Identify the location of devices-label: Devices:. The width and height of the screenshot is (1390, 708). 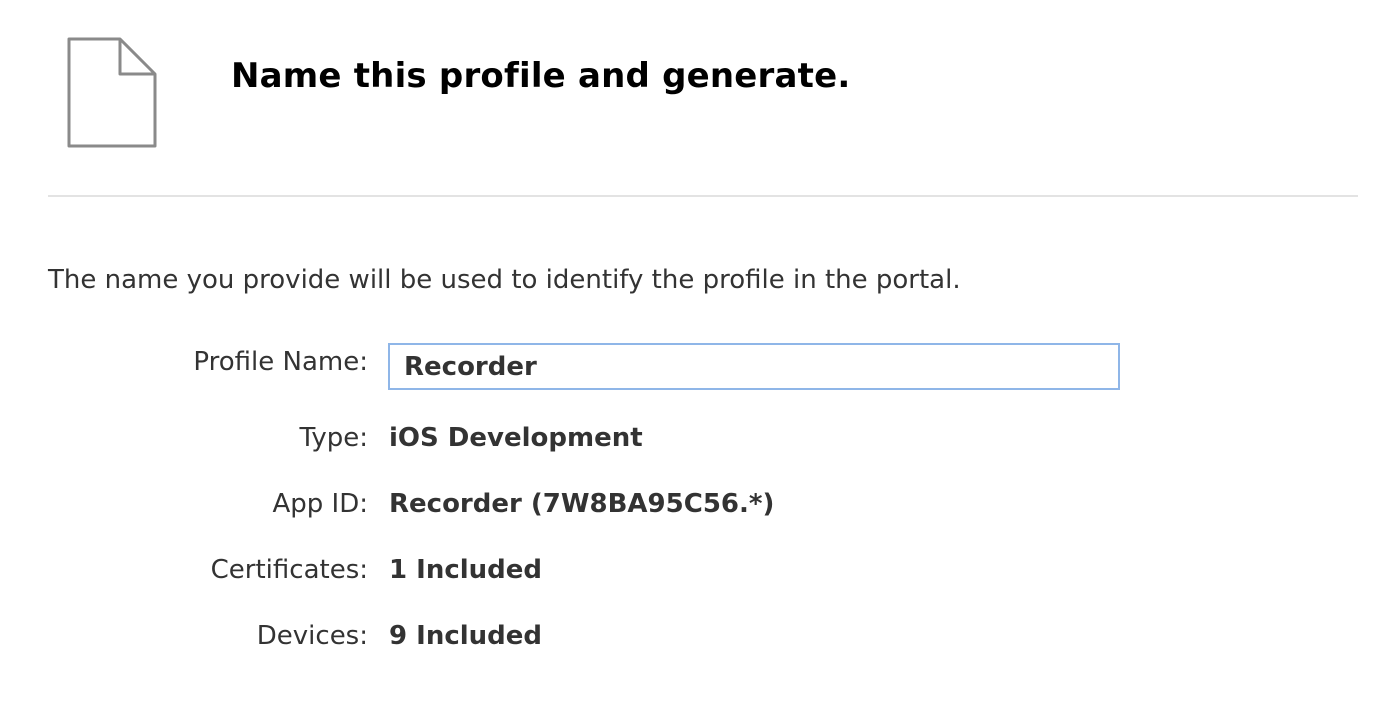
(312, 636).